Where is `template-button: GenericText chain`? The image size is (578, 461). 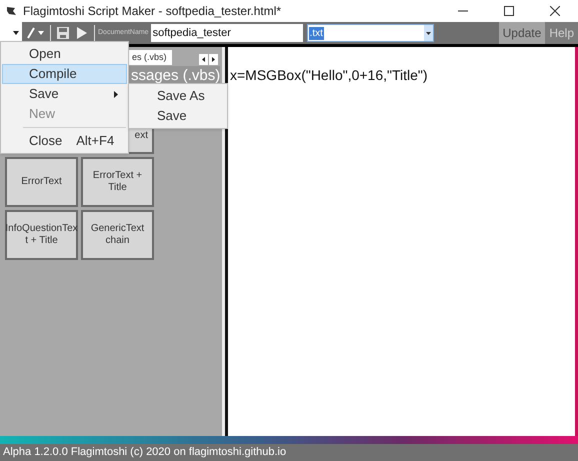
template-button: GenericText chain is located at coordinates (117, 235).